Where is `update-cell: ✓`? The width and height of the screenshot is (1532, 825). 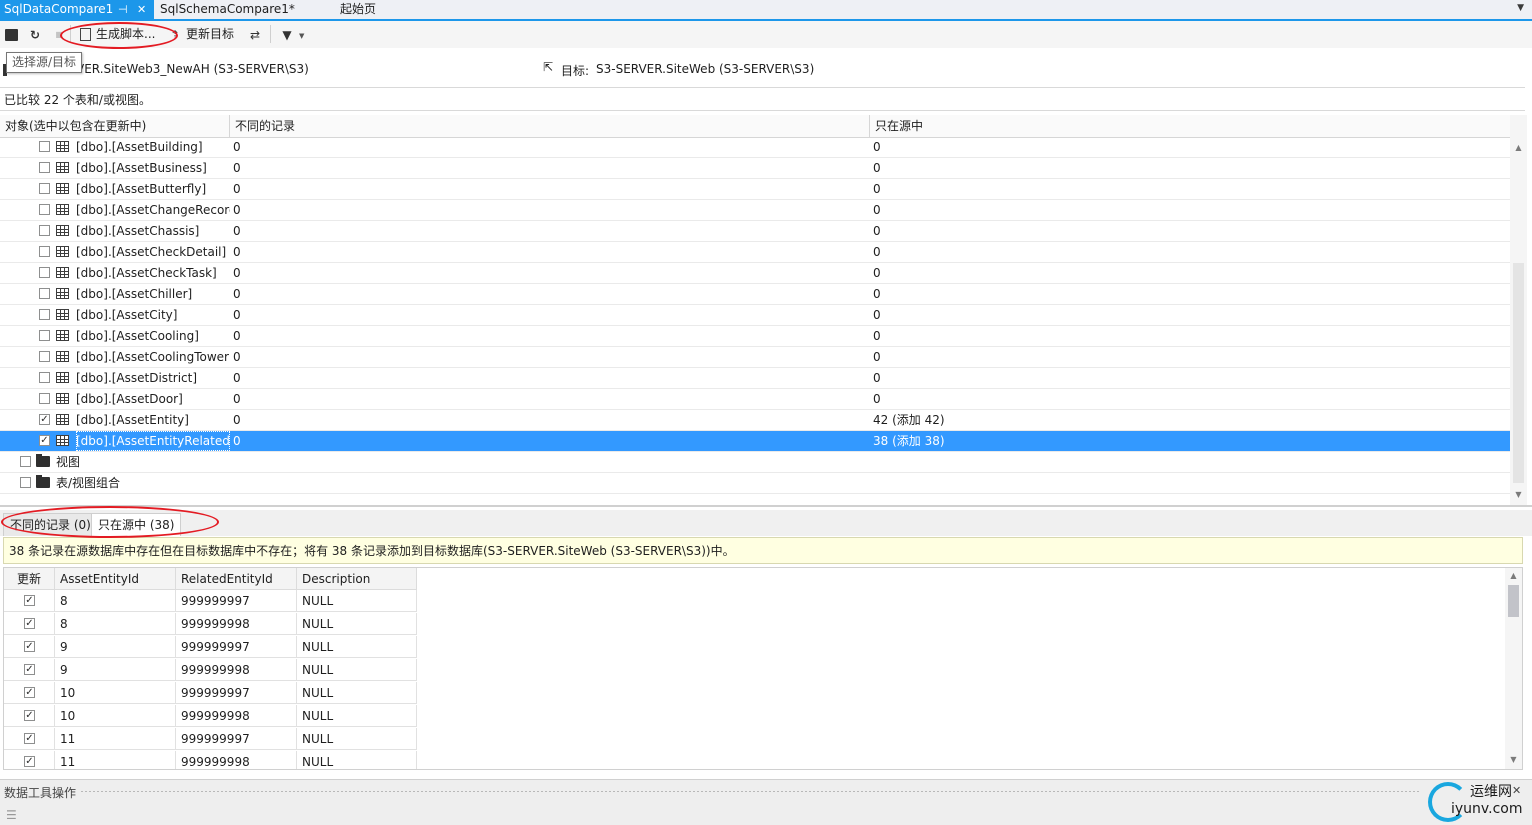
update-cell: ✓ is located at coordinates (29, 693).